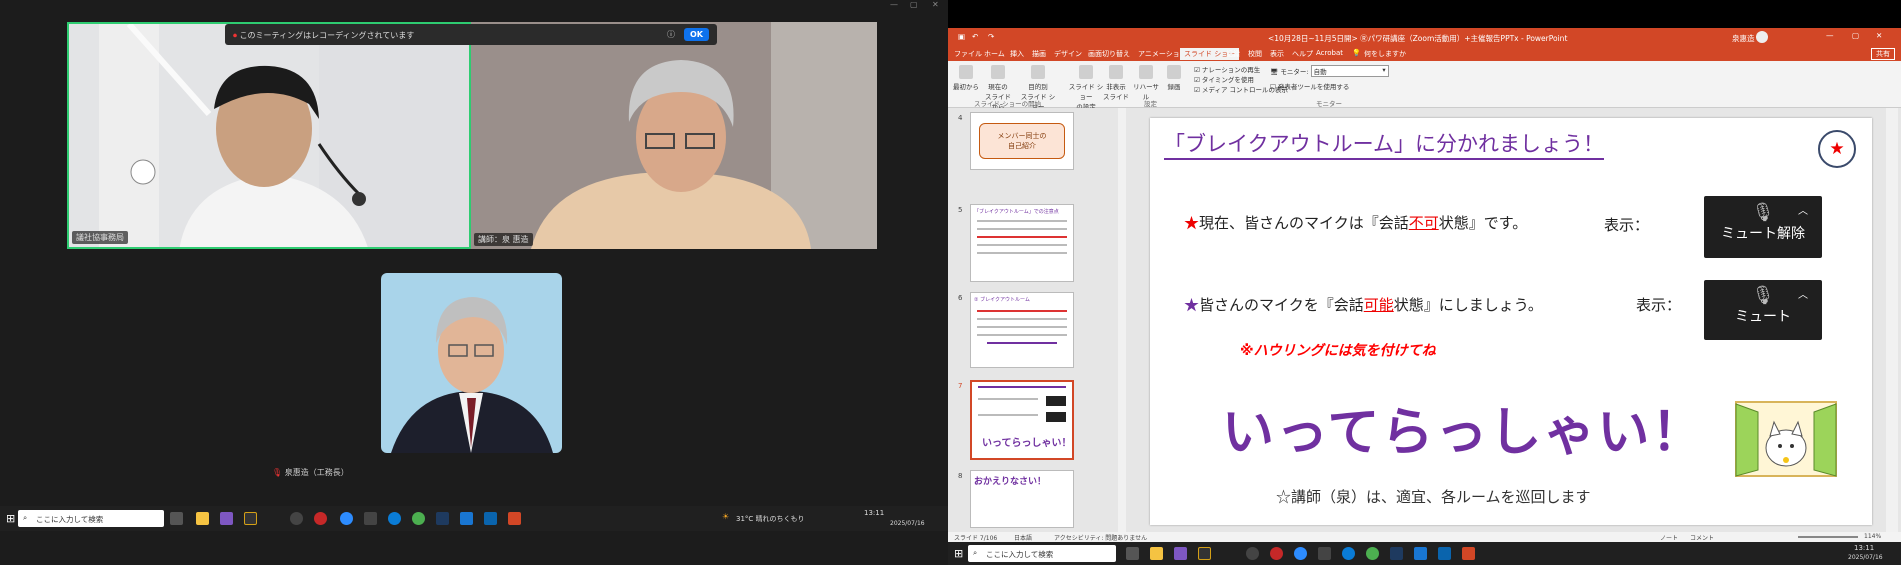 Image resolution: width=1901 pixels, height=565 pixels. Describe the element at coordinates (1122, 320) in the screenshot. I see `thumbnail-scrollbar` at that location.